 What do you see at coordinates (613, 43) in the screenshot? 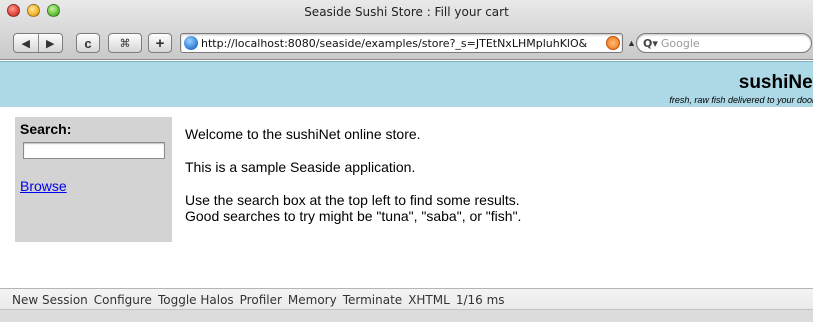
I see `rss-icon` at bounding box center [613, 43].